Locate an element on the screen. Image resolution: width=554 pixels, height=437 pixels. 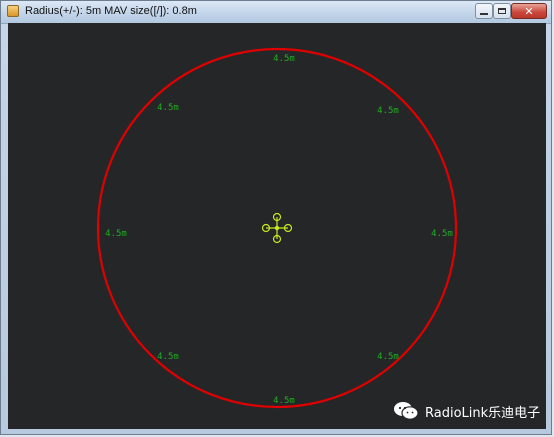
close-icon: ✕ is located at coordinates (529, 11).